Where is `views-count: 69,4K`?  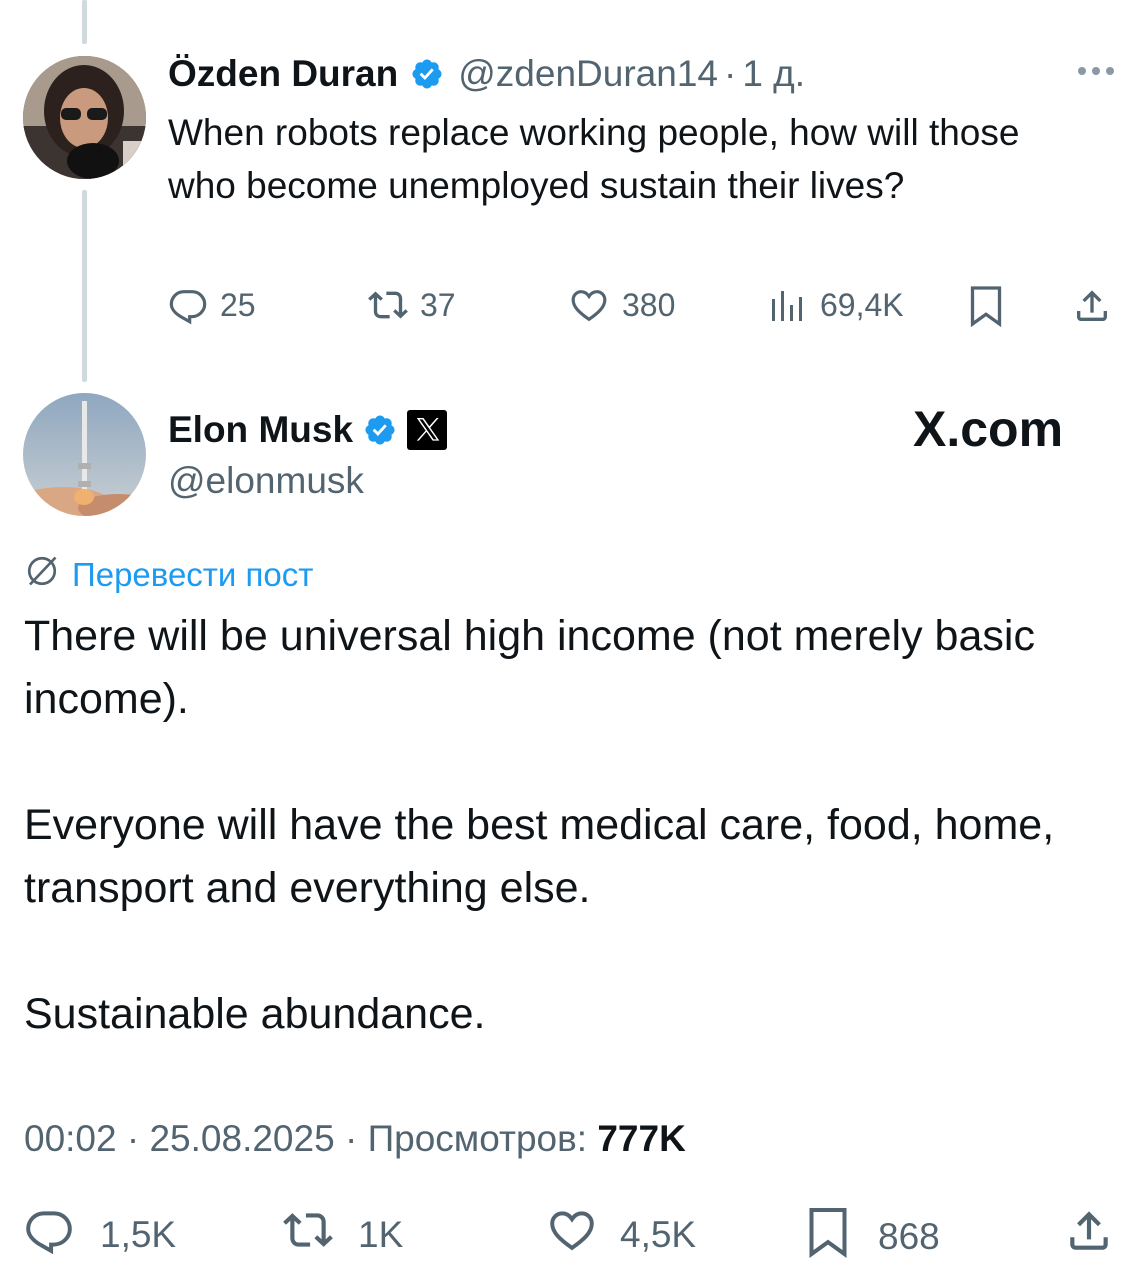
views-count: 69,4K is located at coordinates (862, 304).